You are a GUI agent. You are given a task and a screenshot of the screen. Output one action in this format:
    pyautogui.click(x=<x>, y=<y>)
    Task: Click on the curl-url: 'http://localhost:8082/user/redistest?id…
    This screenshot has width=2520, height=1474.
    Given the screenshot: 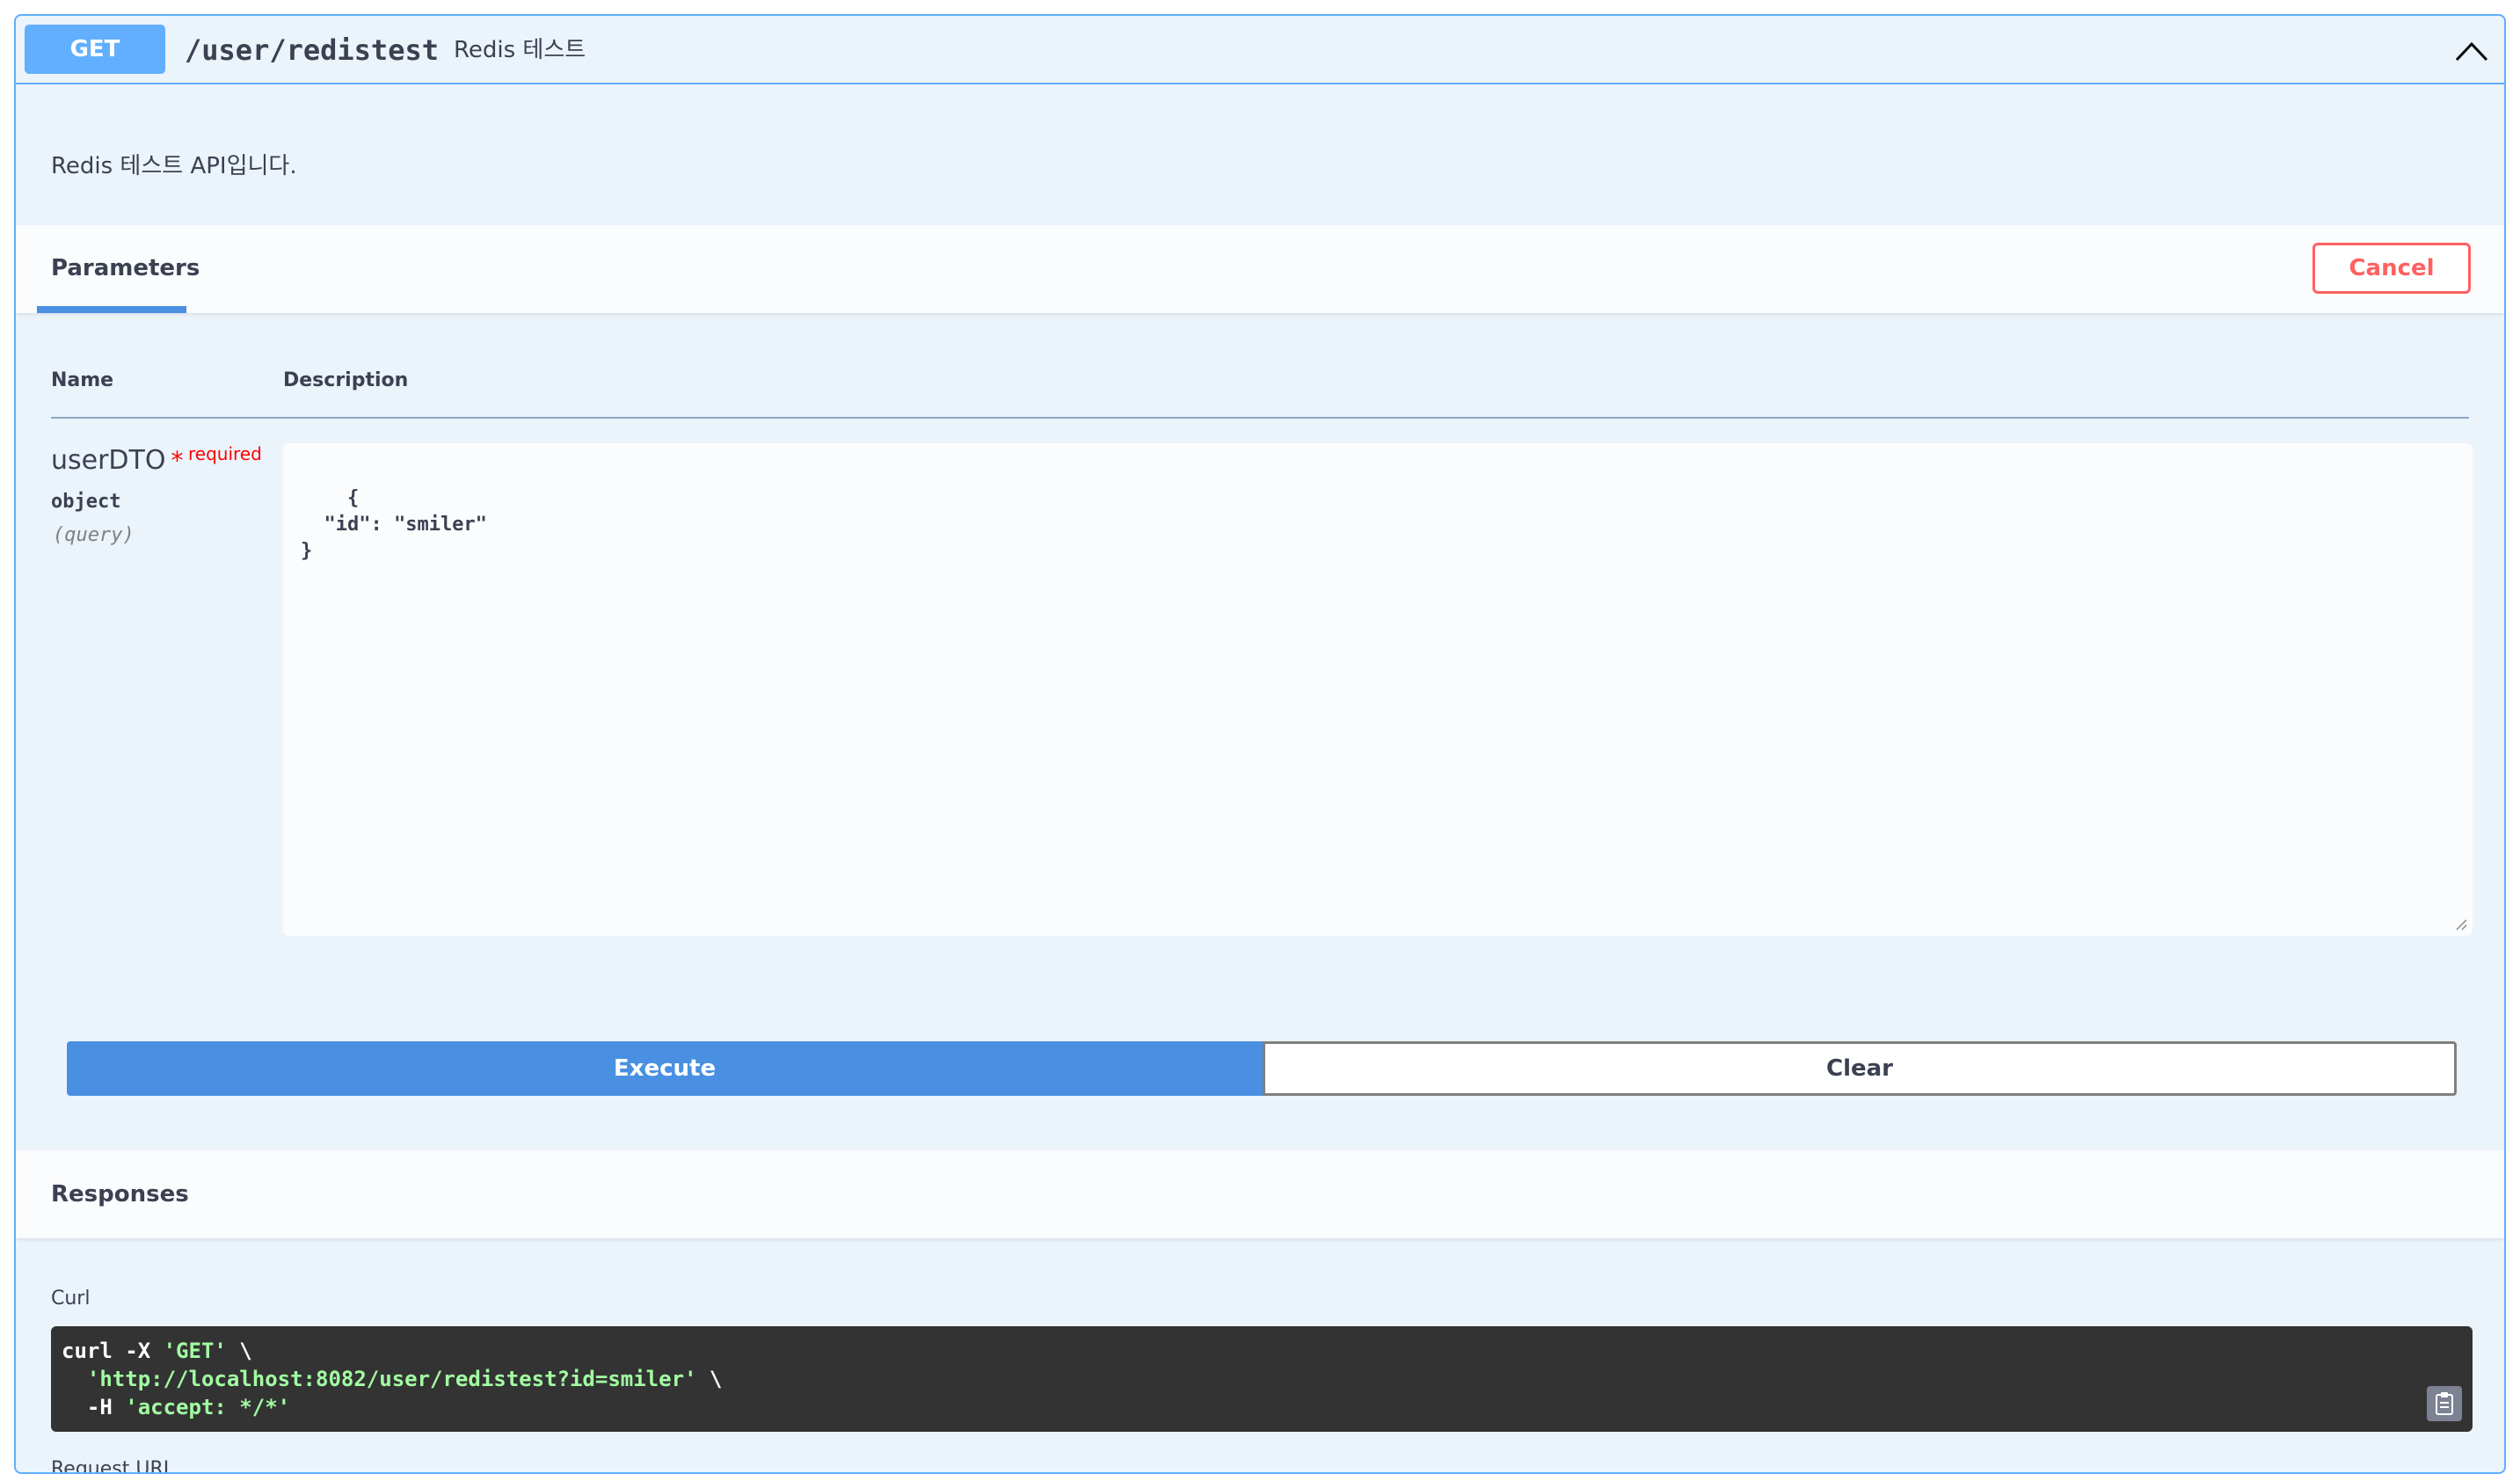 What is the action you would take?
    pyautogui.click(x=391, y=1379)
    